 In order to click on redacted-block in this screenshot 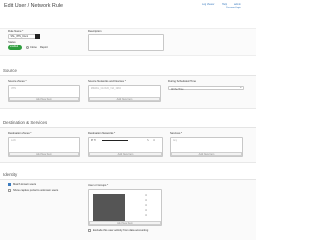, I will do `click(37, 36)`.